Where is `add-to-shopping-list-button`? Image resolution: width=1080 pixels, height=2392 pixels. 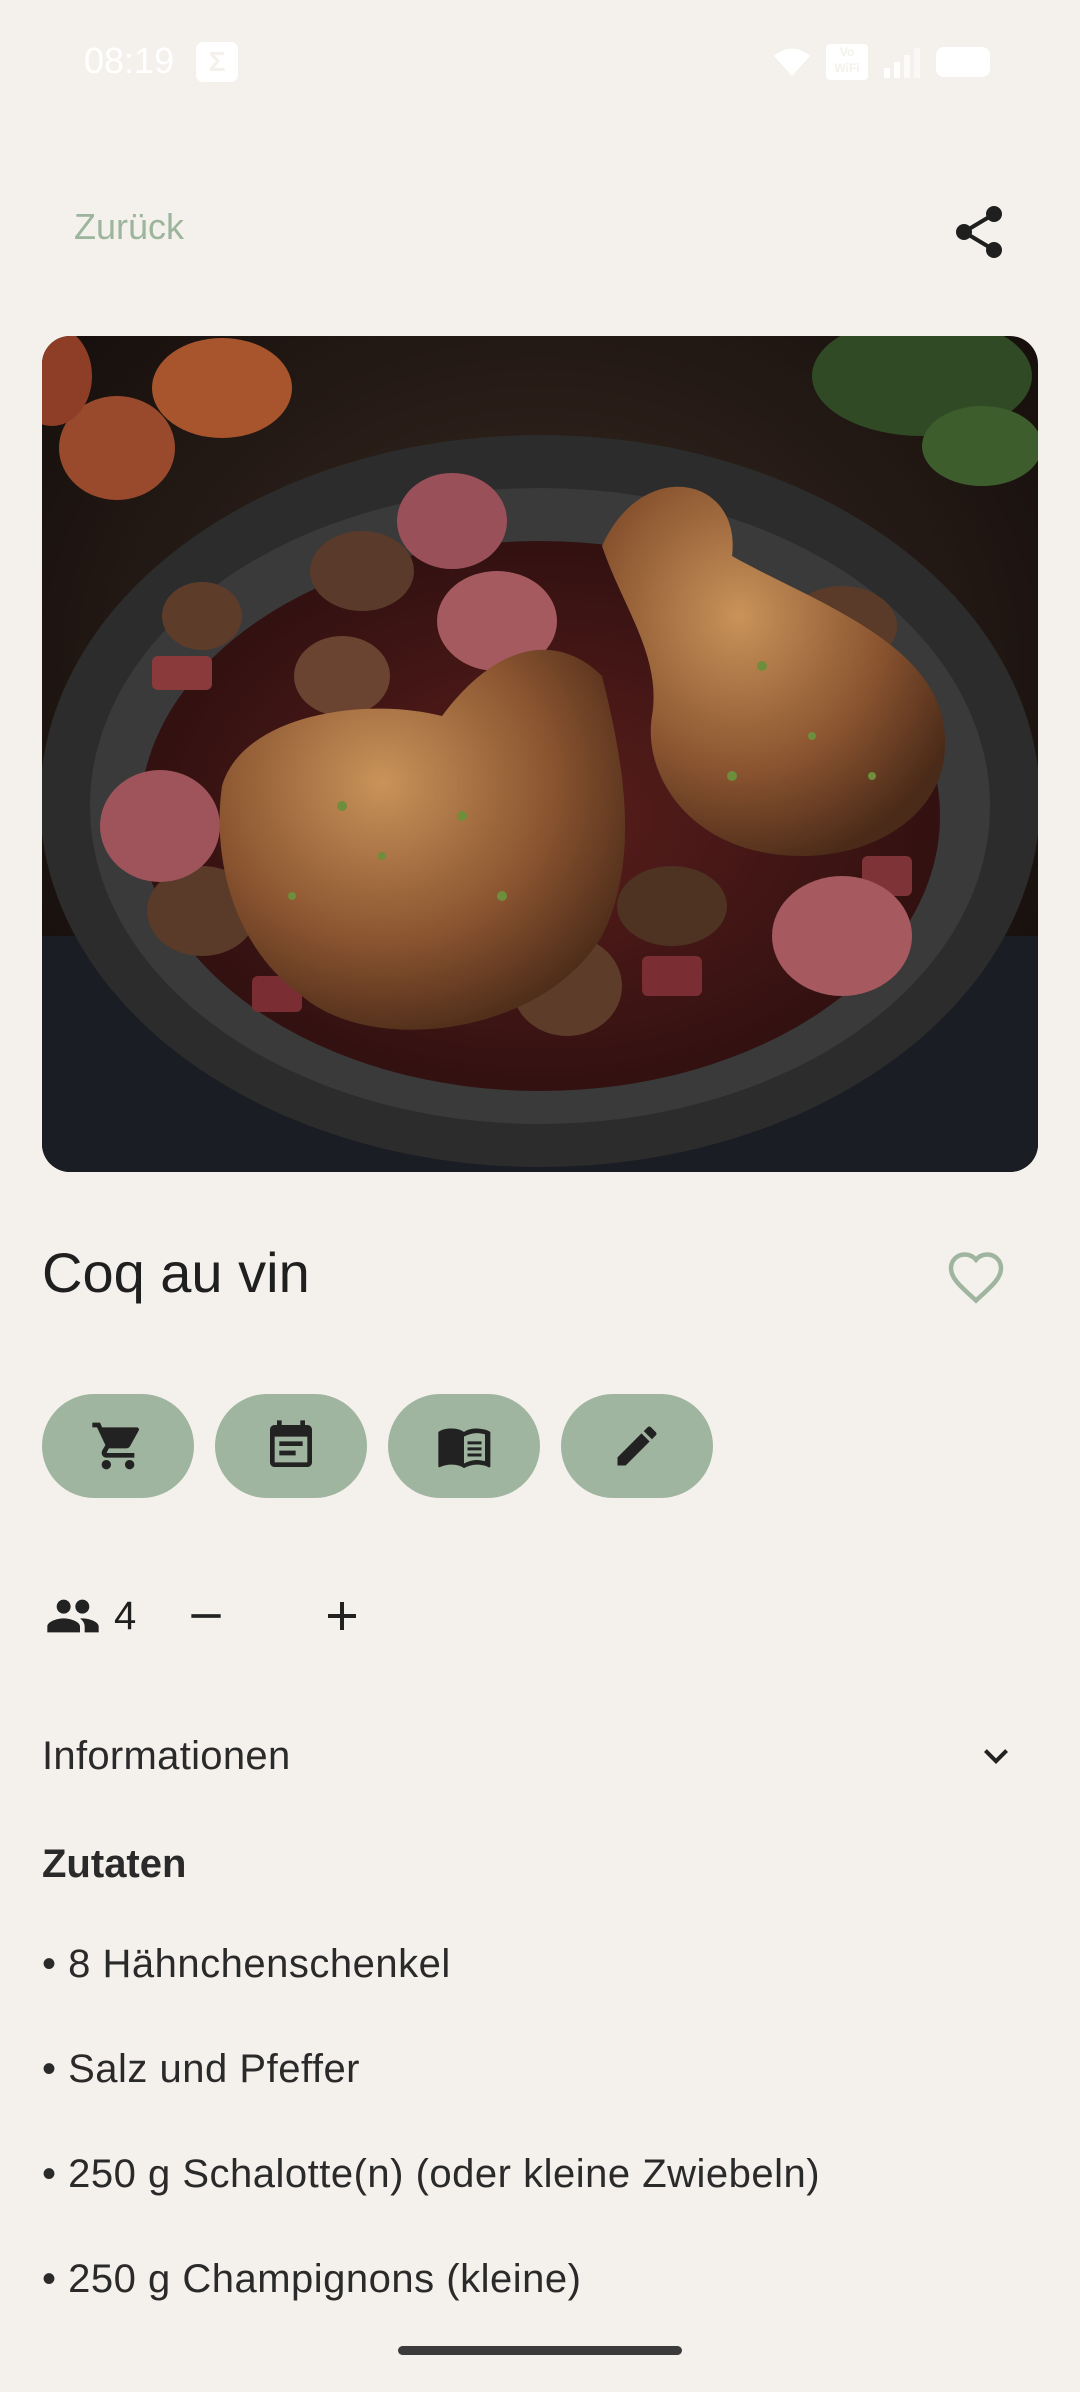 add-to-shopping-list-button is located at coordinates (118, 1446).